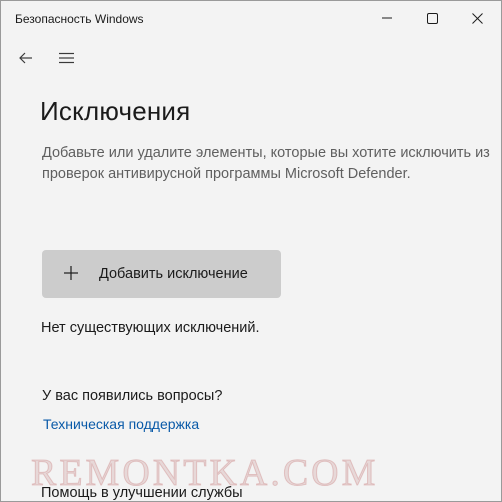  Describe the element at coordinates (132, 396) in the screenshot. I see `questions-heading: У вас появились вопросы?` at that location.